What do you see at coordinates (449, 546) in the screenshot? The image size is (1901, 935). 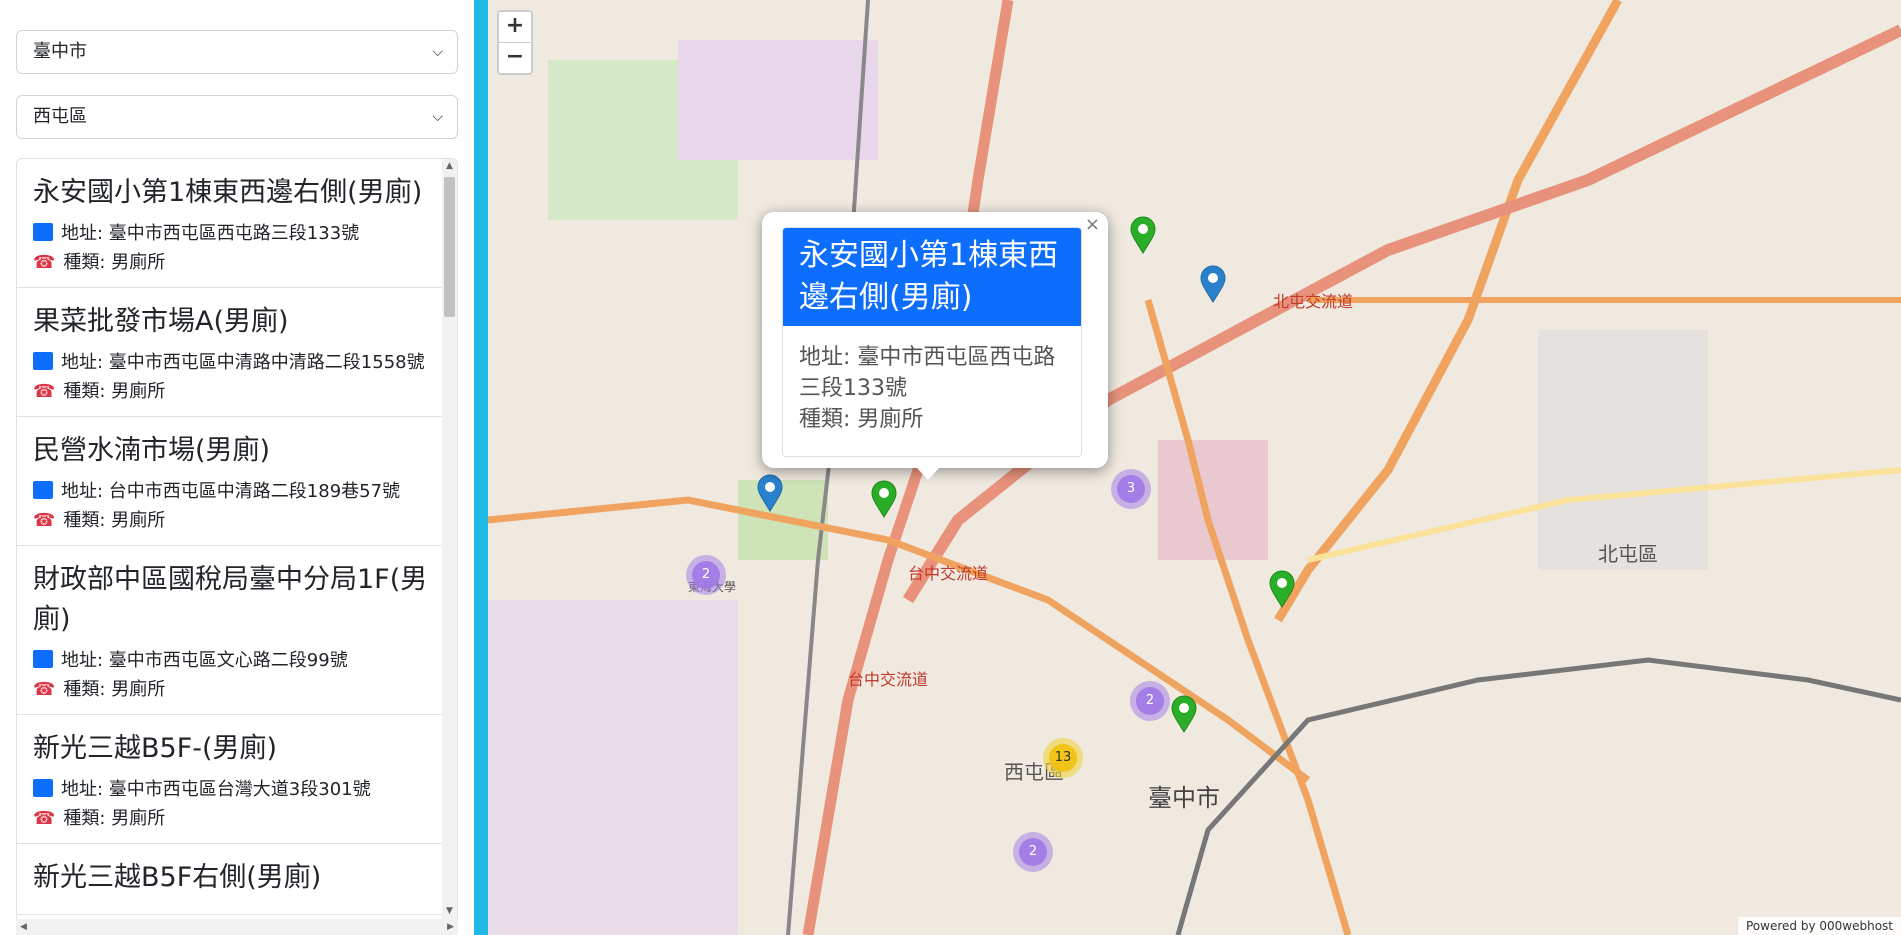 I see `list-scrollbar: ▲ ▼` at bounding box center [449, 546].